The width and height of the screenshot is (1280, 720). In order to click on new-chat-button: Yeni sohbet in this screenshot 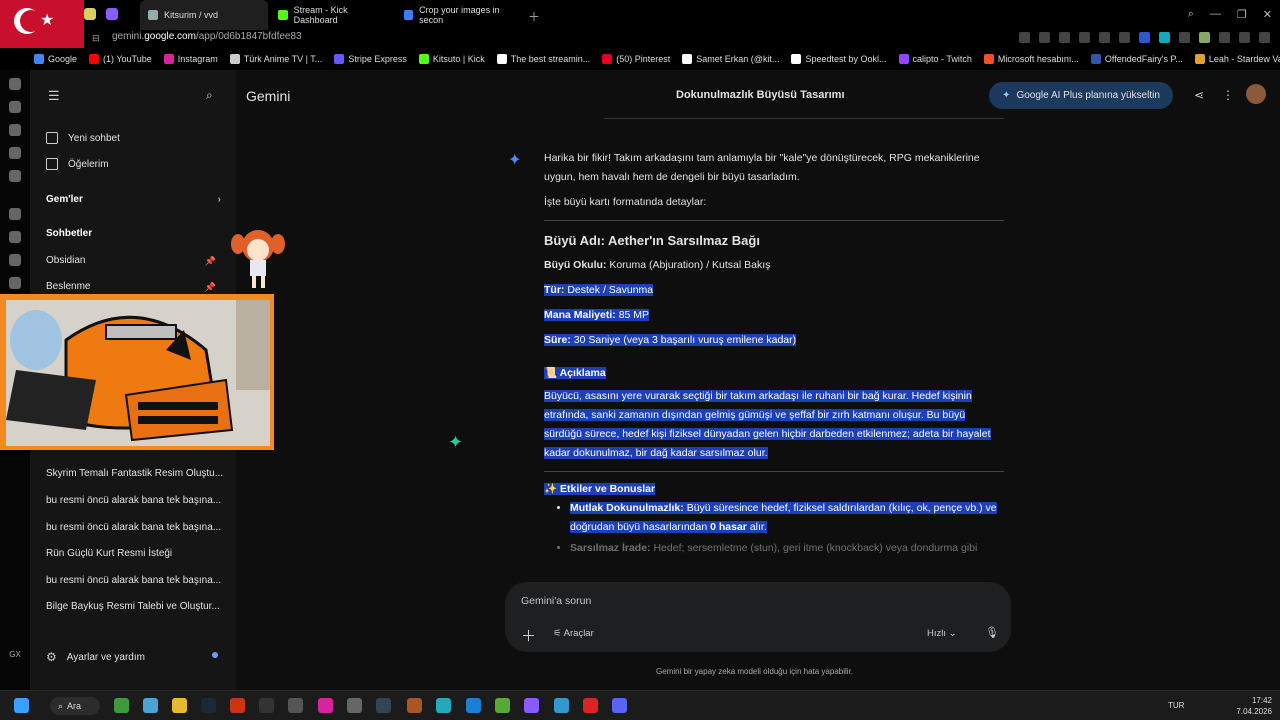, I will do `click(83, 138)`.